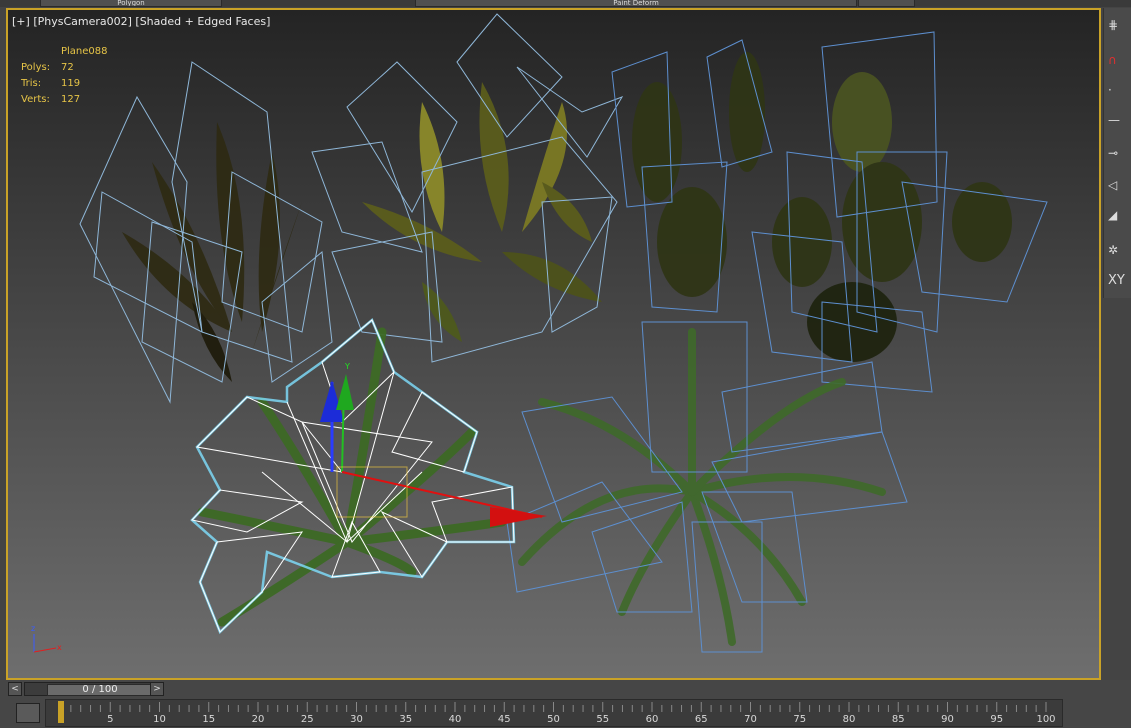 The width and height of the screenshot is (1131, 728). I want to click on trackbar-tick-label: 25, so click(307, 719).